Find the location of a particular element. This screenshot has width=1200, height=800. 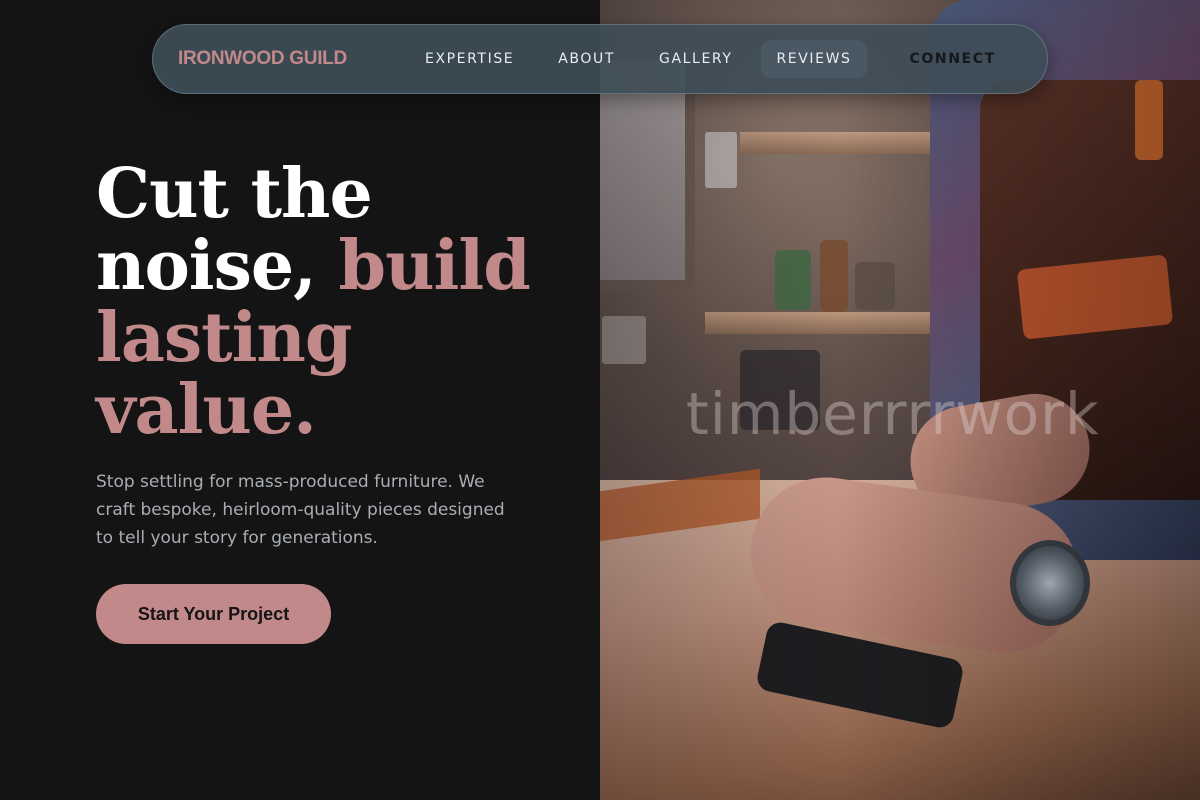

nav-link-gallery: GALLERY is located at coordinates (695, 59).